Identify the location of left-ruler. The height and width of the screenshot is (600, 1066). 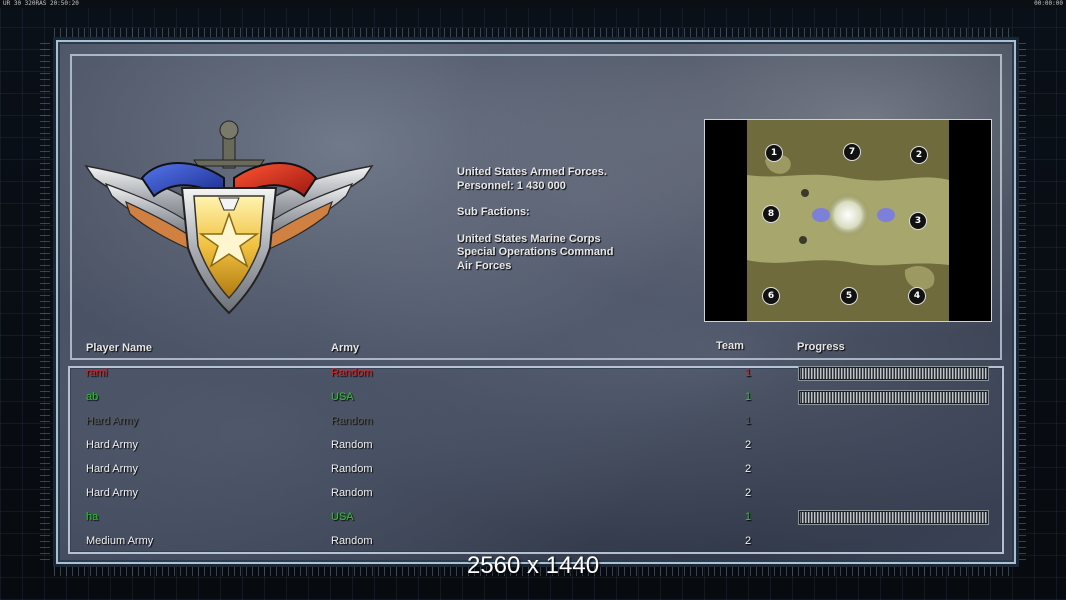
(45, 300).